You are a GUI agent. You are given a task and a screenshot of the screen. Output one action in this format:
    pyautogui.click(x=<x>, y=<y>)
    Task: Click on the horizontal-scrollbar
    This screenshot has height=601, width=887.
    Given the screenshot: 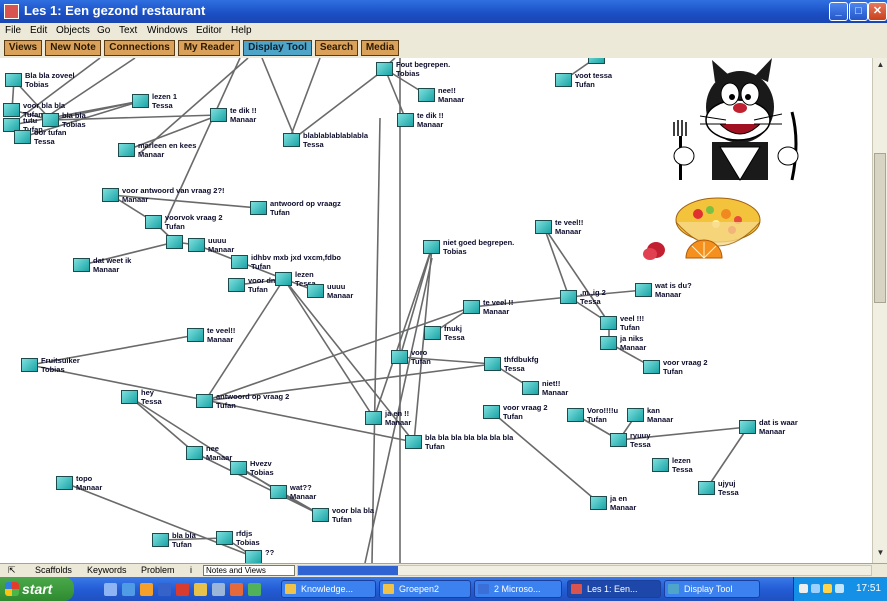 What is the action you would take?
    pyautogui.click(x=584, y=570)
    